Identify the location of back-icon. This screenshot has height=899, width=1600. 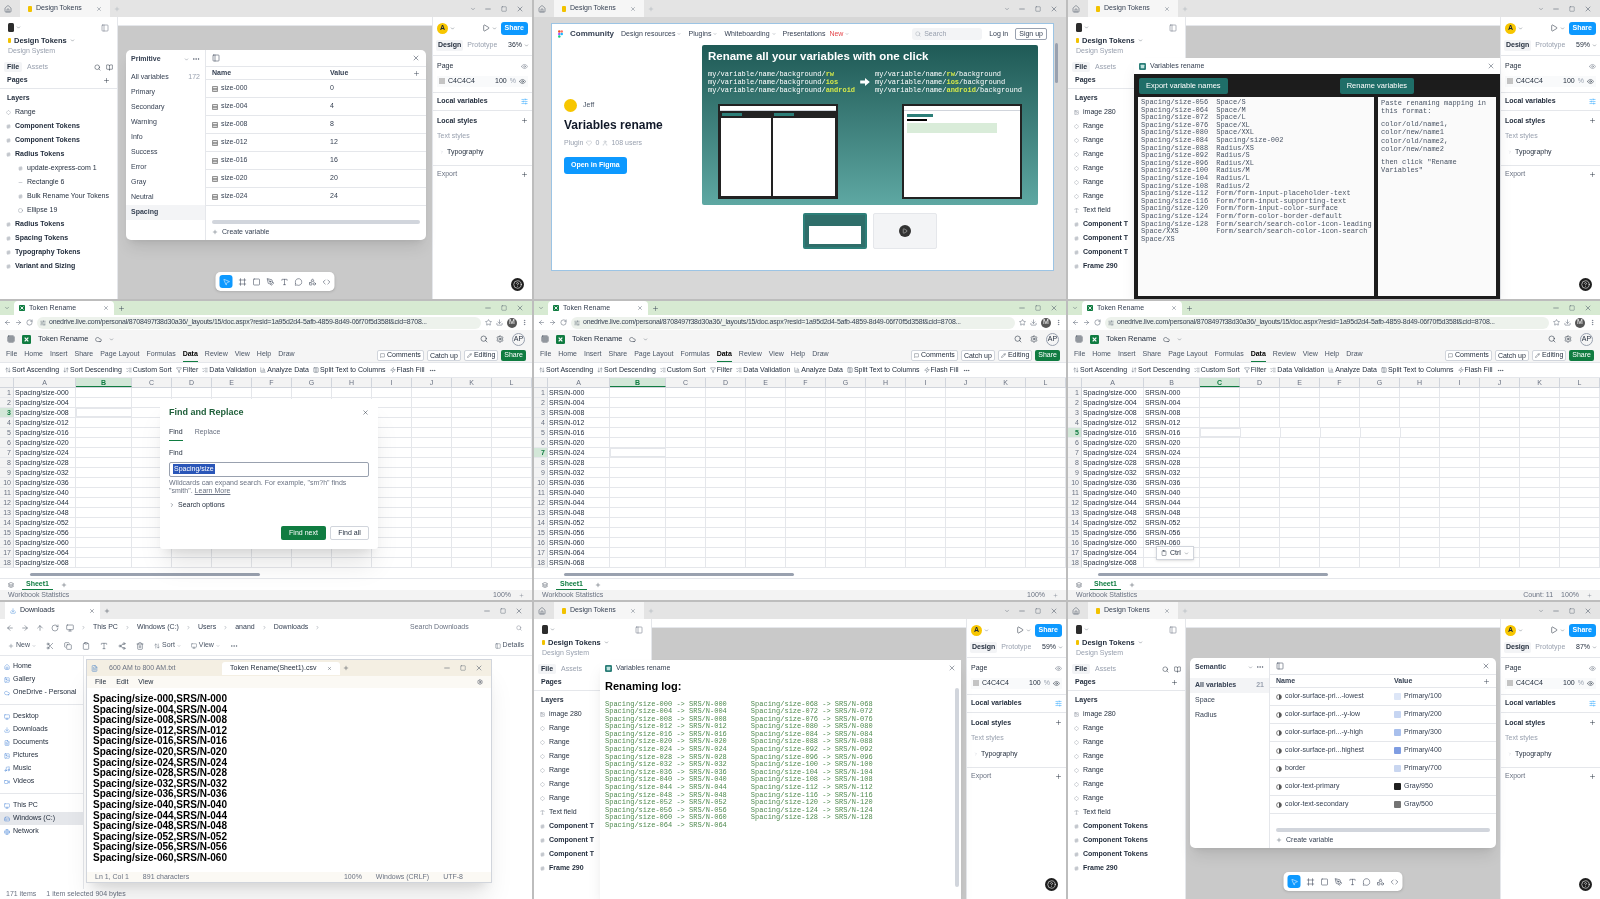
(7, 322).